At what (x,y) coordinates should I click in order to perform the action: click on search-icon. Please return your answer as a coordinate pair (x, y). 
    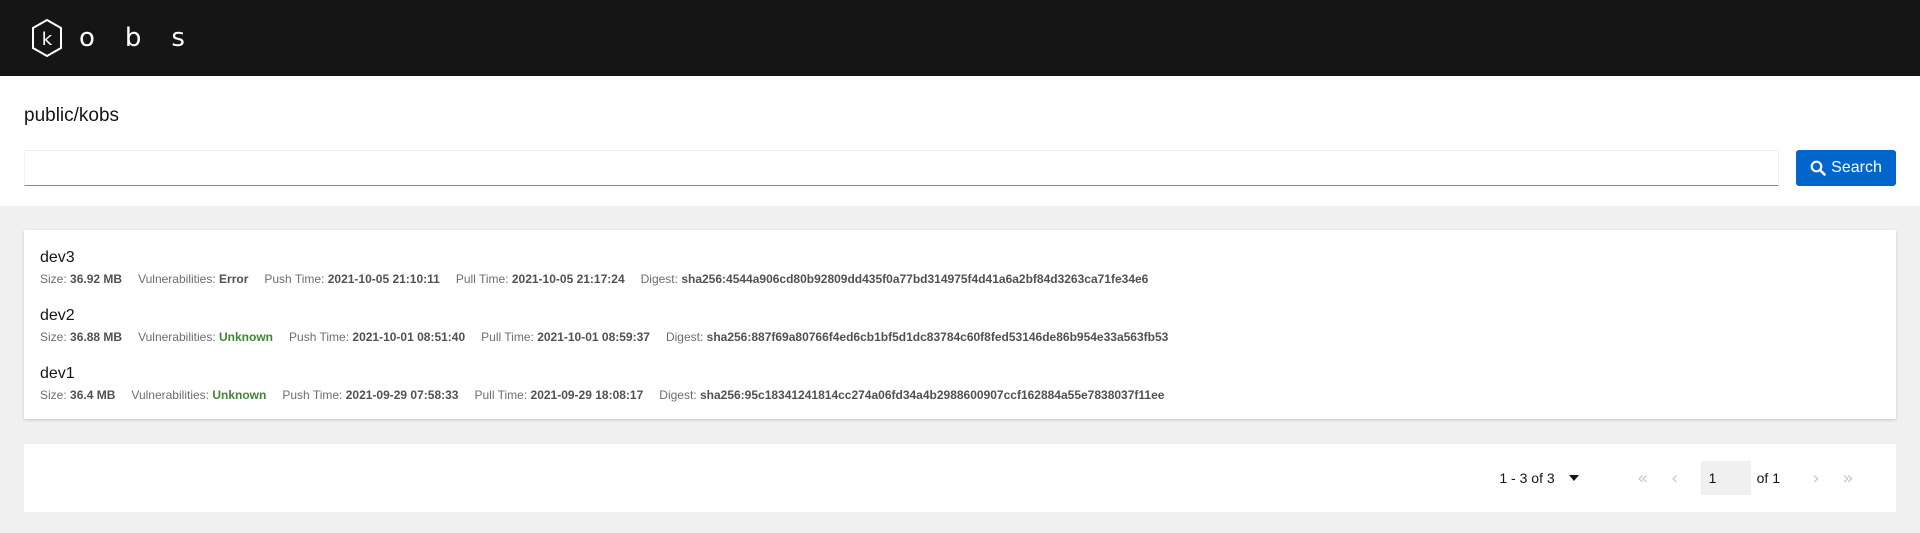
    Looking at the image, I should click on (1818, 168).